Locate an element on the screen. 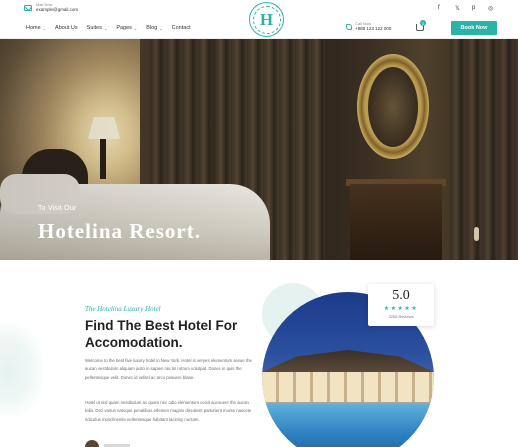 This screenshot has height=447, width=518. section-title: Find The Best Hotel For Accomodation. is located at coordinates (161, 334).